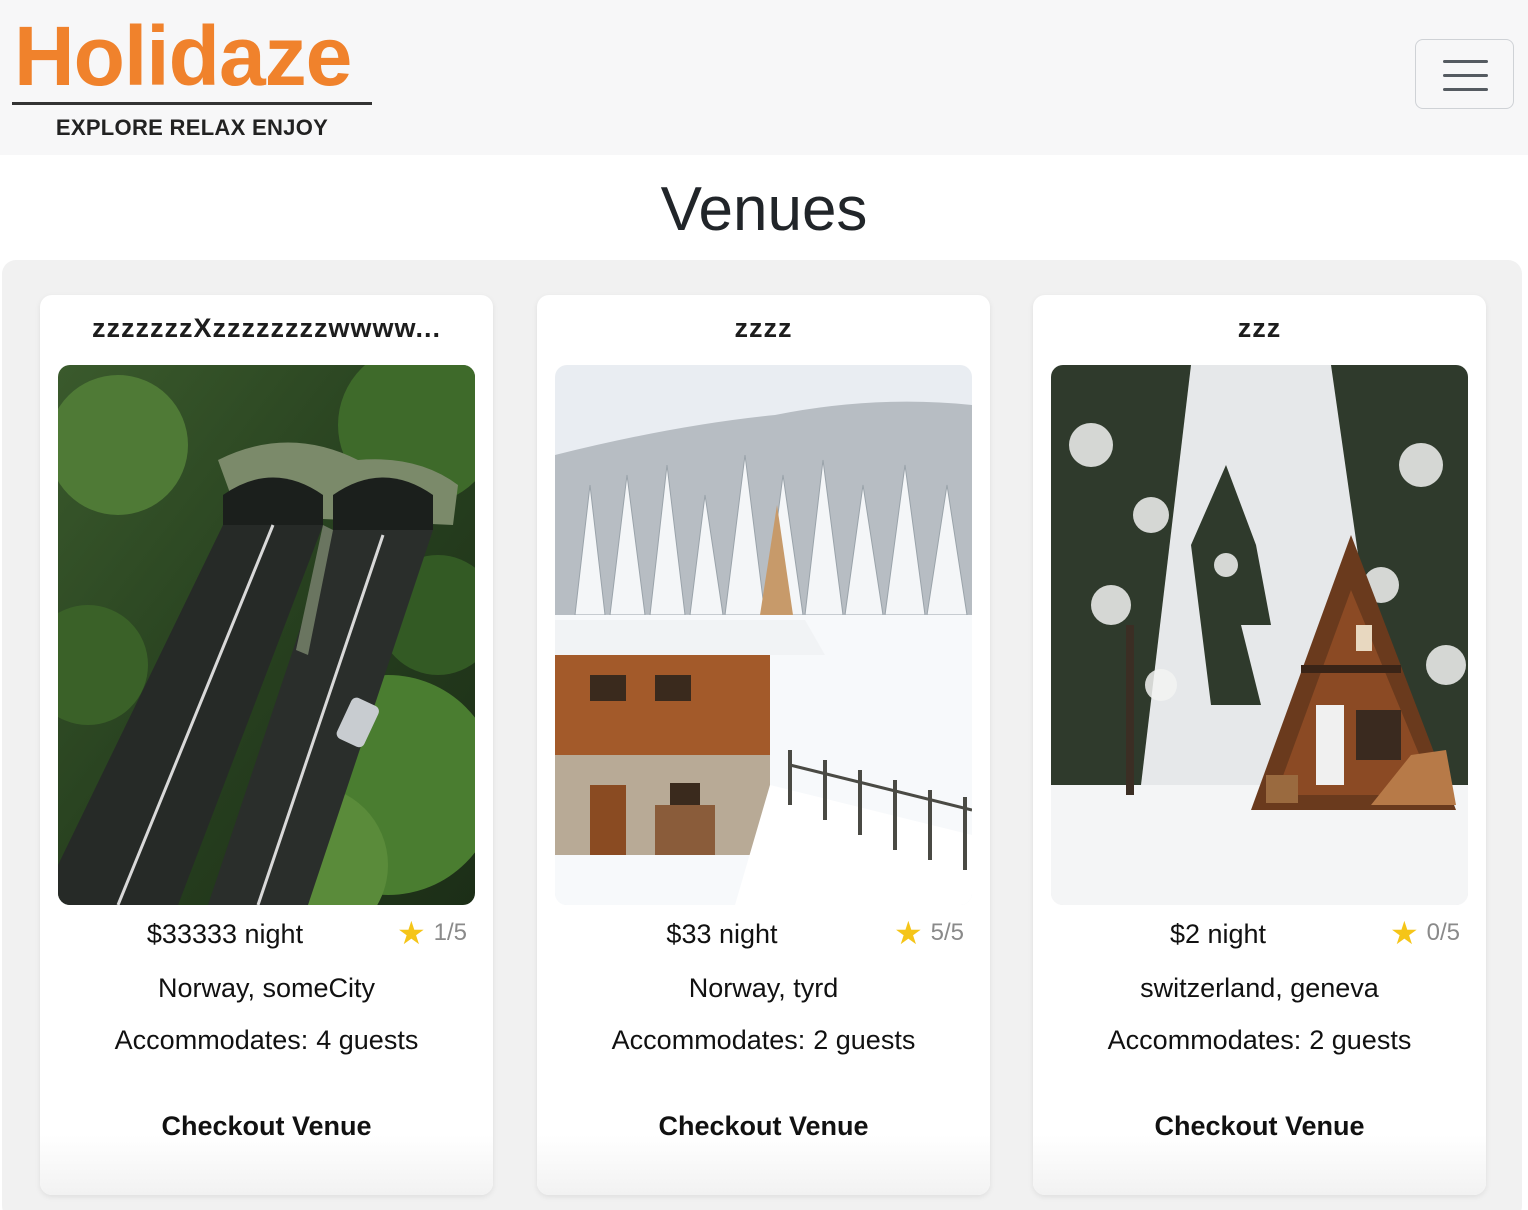 The image size is (1528, 1210). I want to click on venue-capacity: Accommodates: 4 guests, so click(266, 1040).